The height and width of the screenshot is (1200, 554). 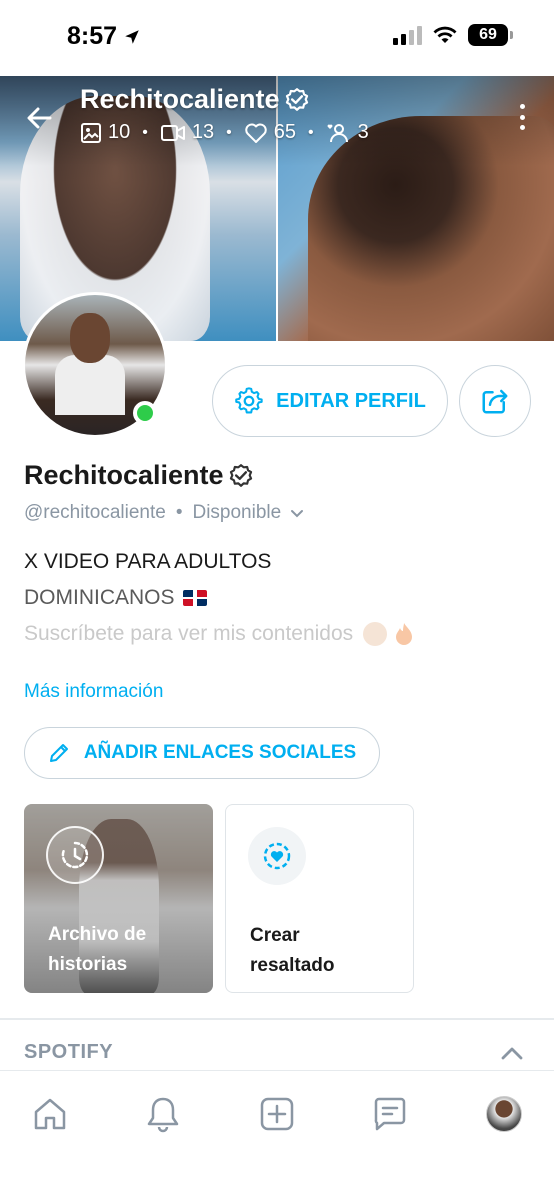 What do you see at coordinates (97, 950) in the screenshot?
I see `story-archive-label: Archivo de historias` at bounding box center [97, 950].